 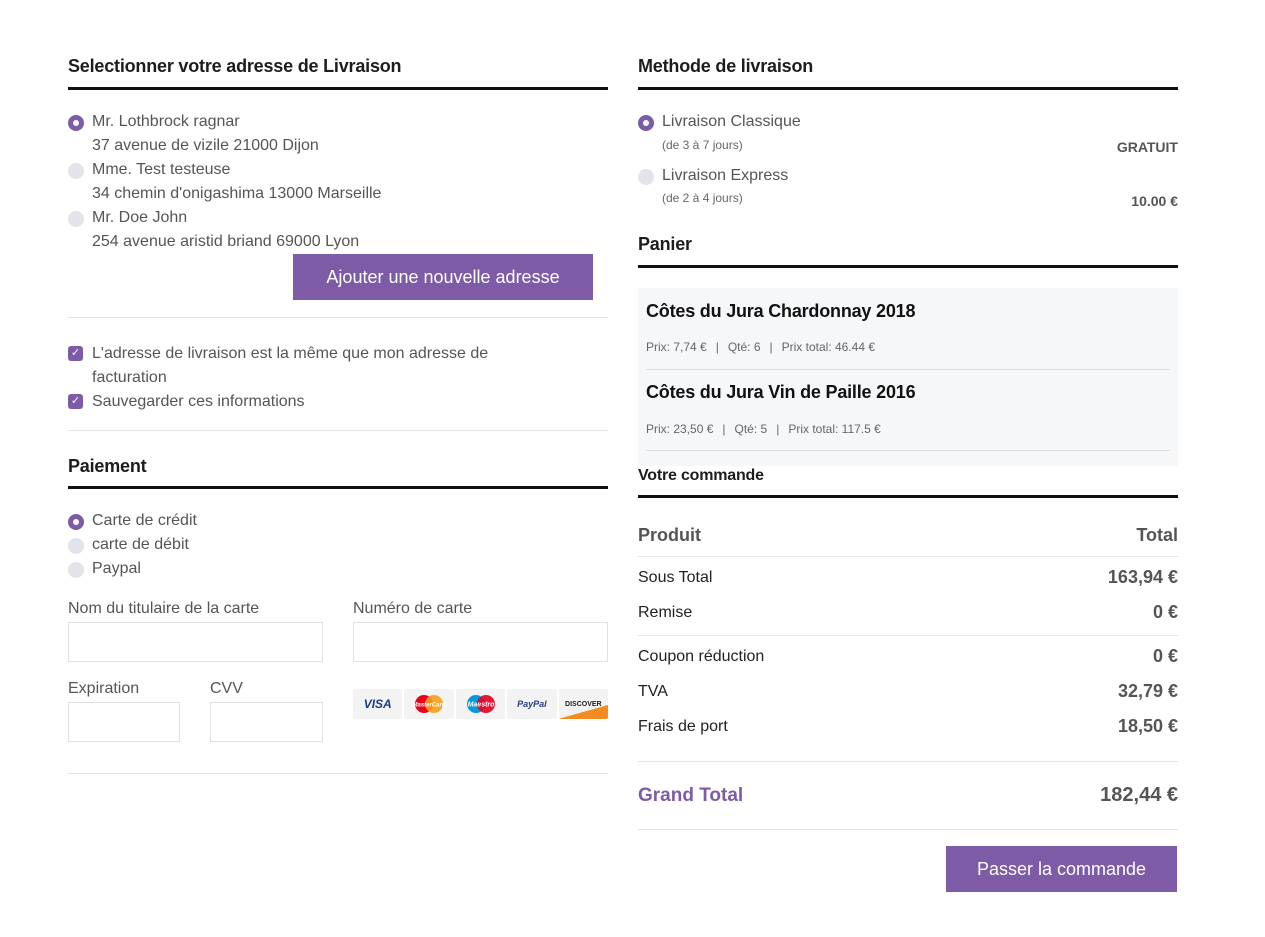 I want to click on address-line-3: 254 avenue aristid briand 69000 Lyon, so click(x=226, y=241).